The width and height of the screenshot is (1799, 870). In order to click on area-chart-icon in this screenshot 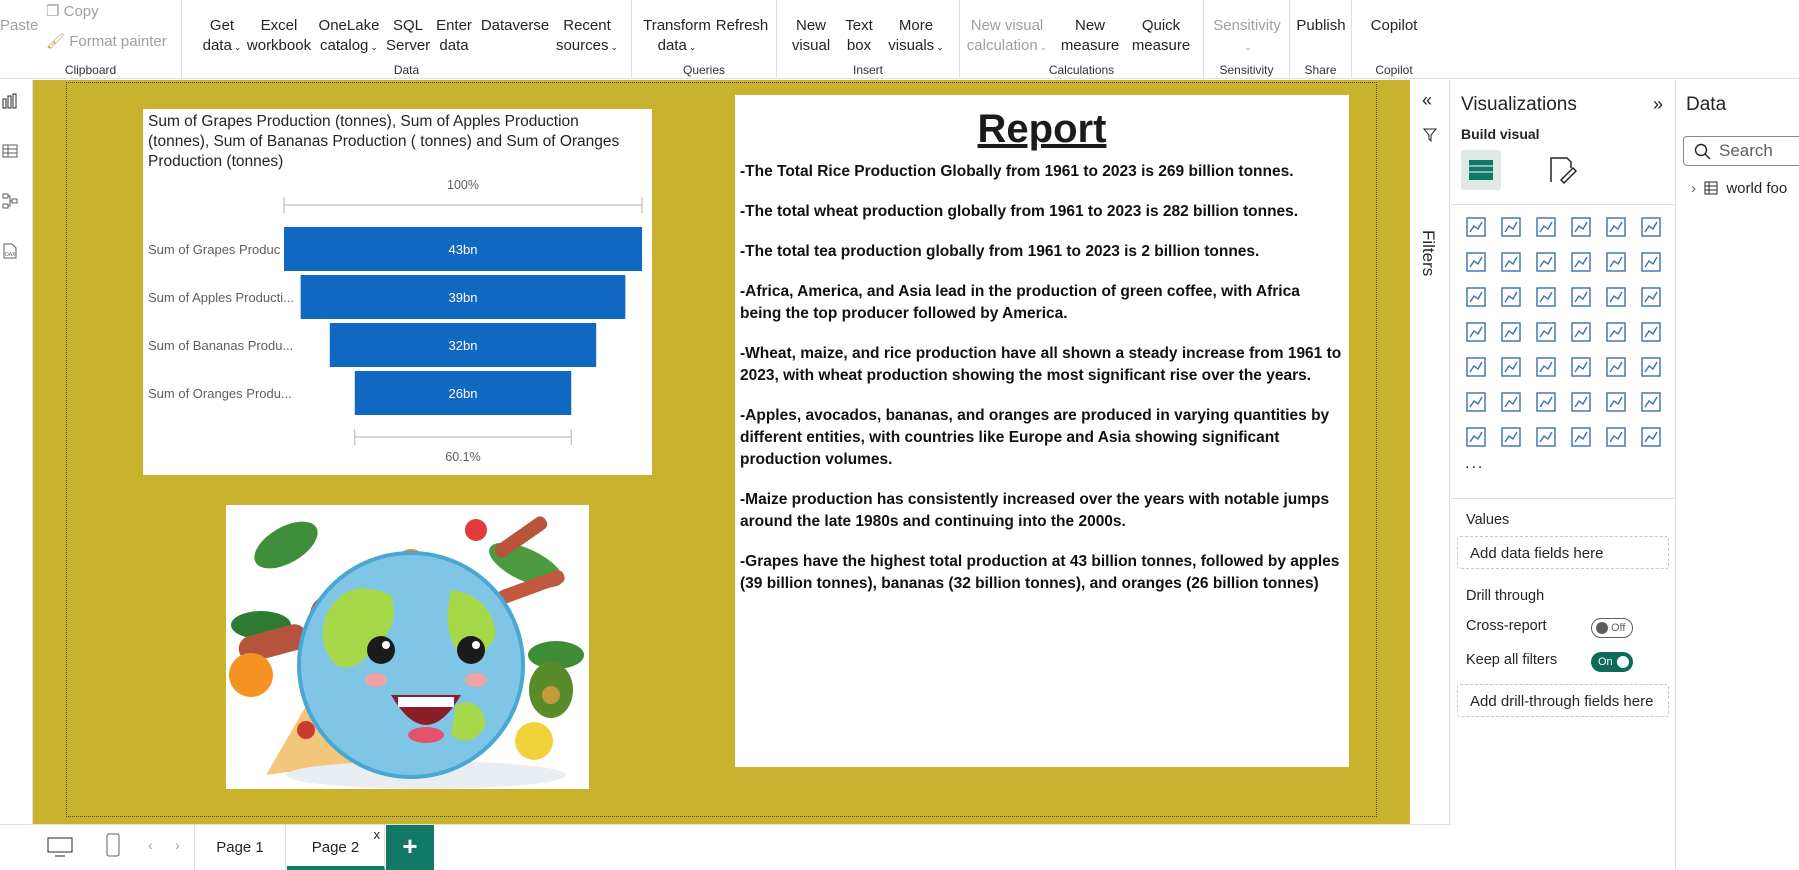, I will do `click(1511, 262)`.